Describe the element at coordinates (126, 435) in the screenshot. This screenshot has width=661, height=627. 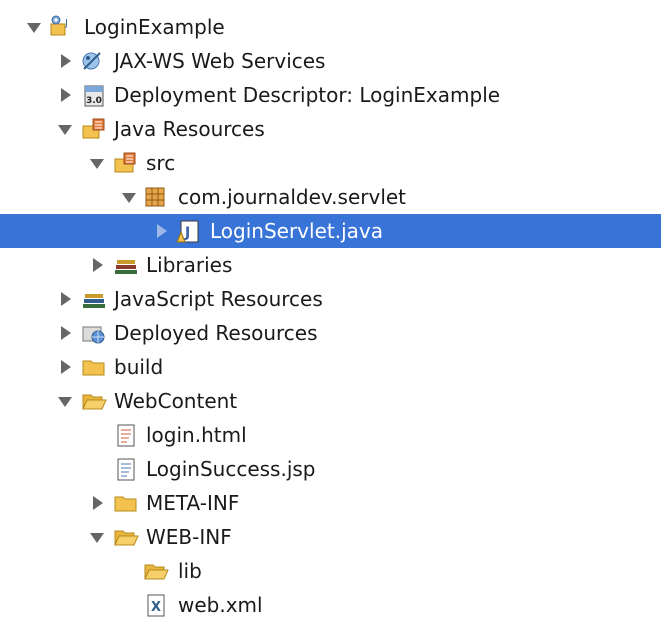
I see `html-file-icon` at that location.